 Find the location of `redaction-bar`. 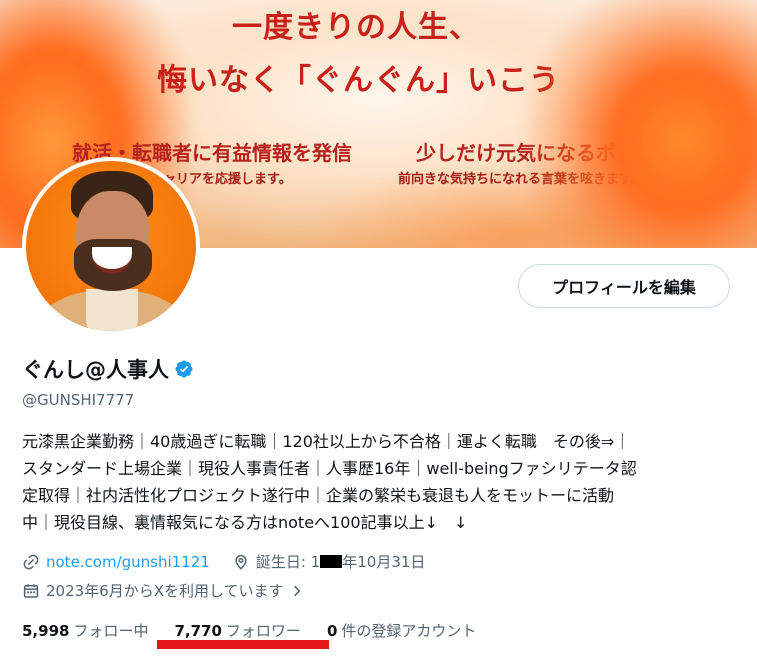

redaction-bar is located at coordinates (331, 561).